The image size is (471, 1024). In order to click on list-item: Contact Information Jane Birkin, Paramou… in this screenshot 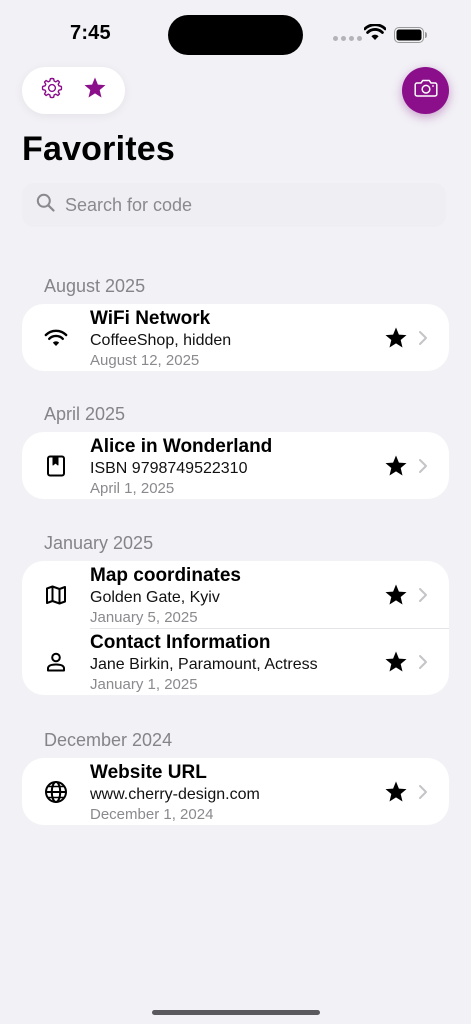, I will do `click(235, 661)`.